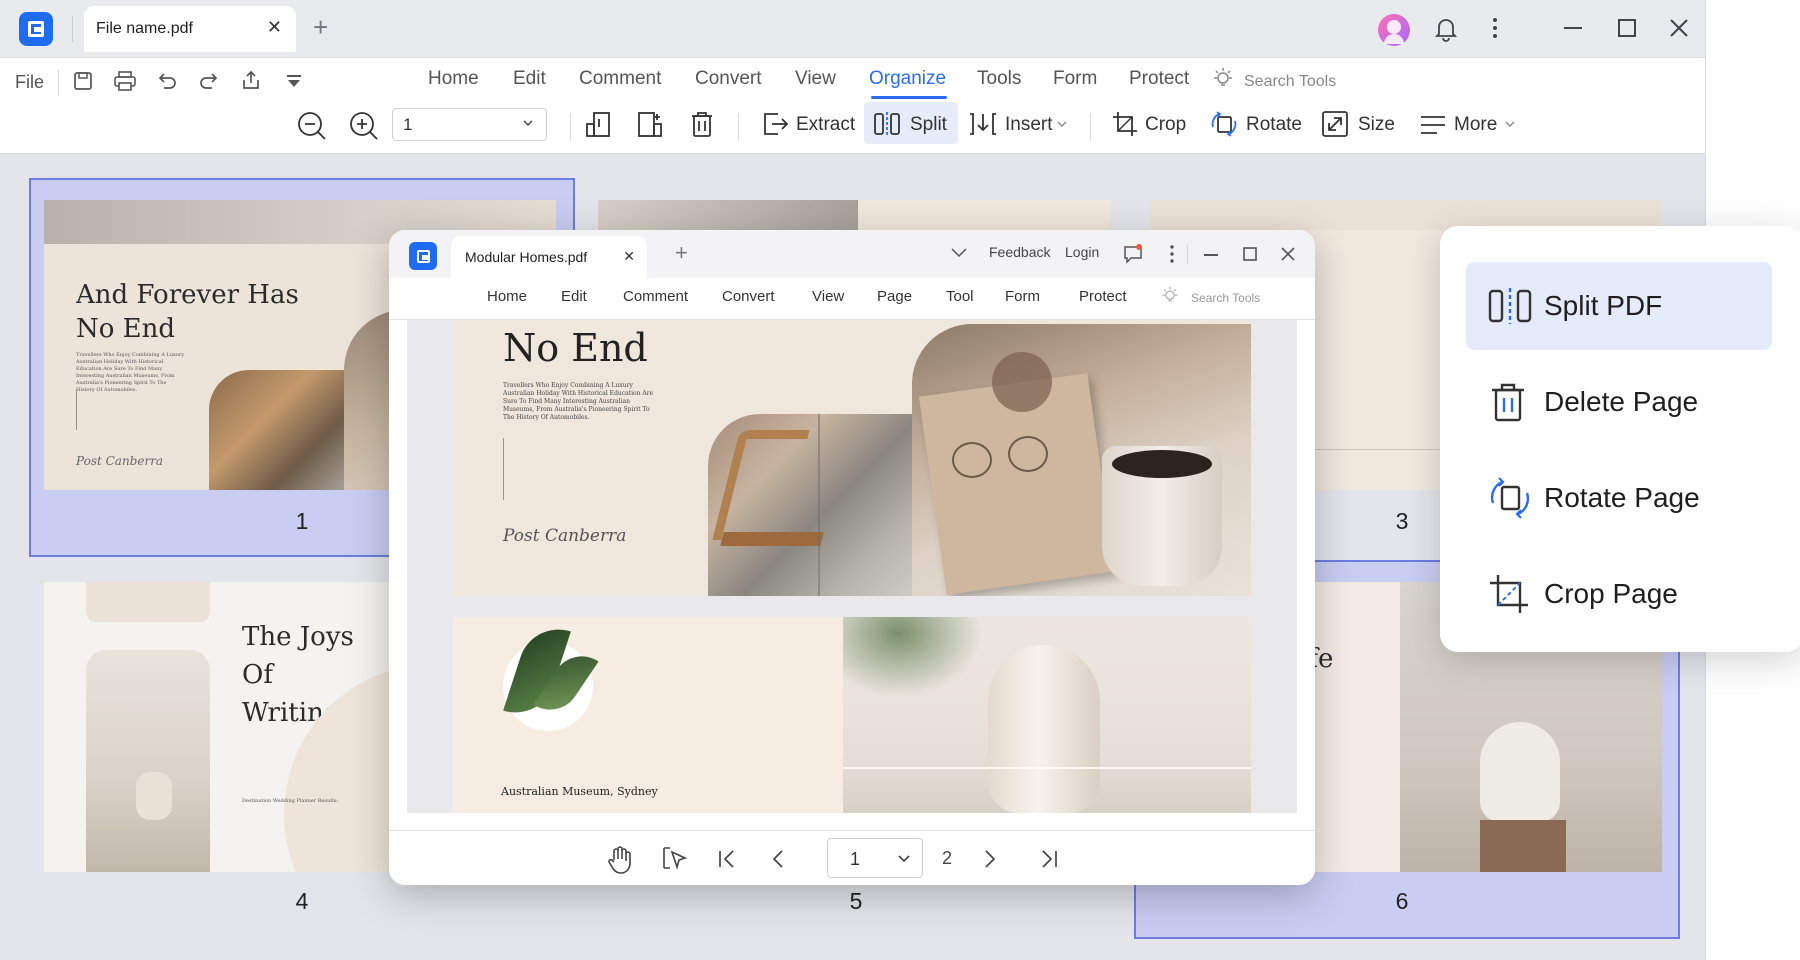  I want to click on split-button: Split, so click(928, 125).